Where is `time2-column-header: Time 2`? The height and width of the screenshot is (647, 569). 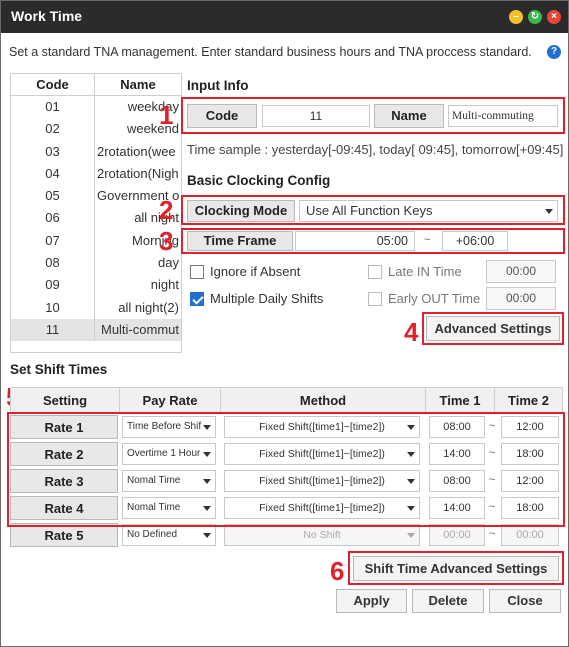 time2-column-header: Time 2 is located at coordinates (528, 400).